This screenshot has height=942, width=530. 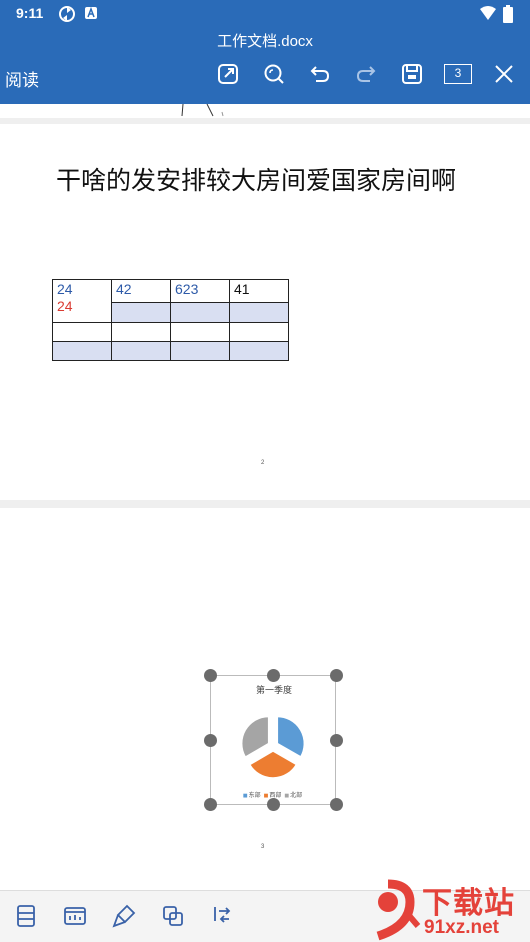 I want to click on copy-button, so click(x=173, y=916).